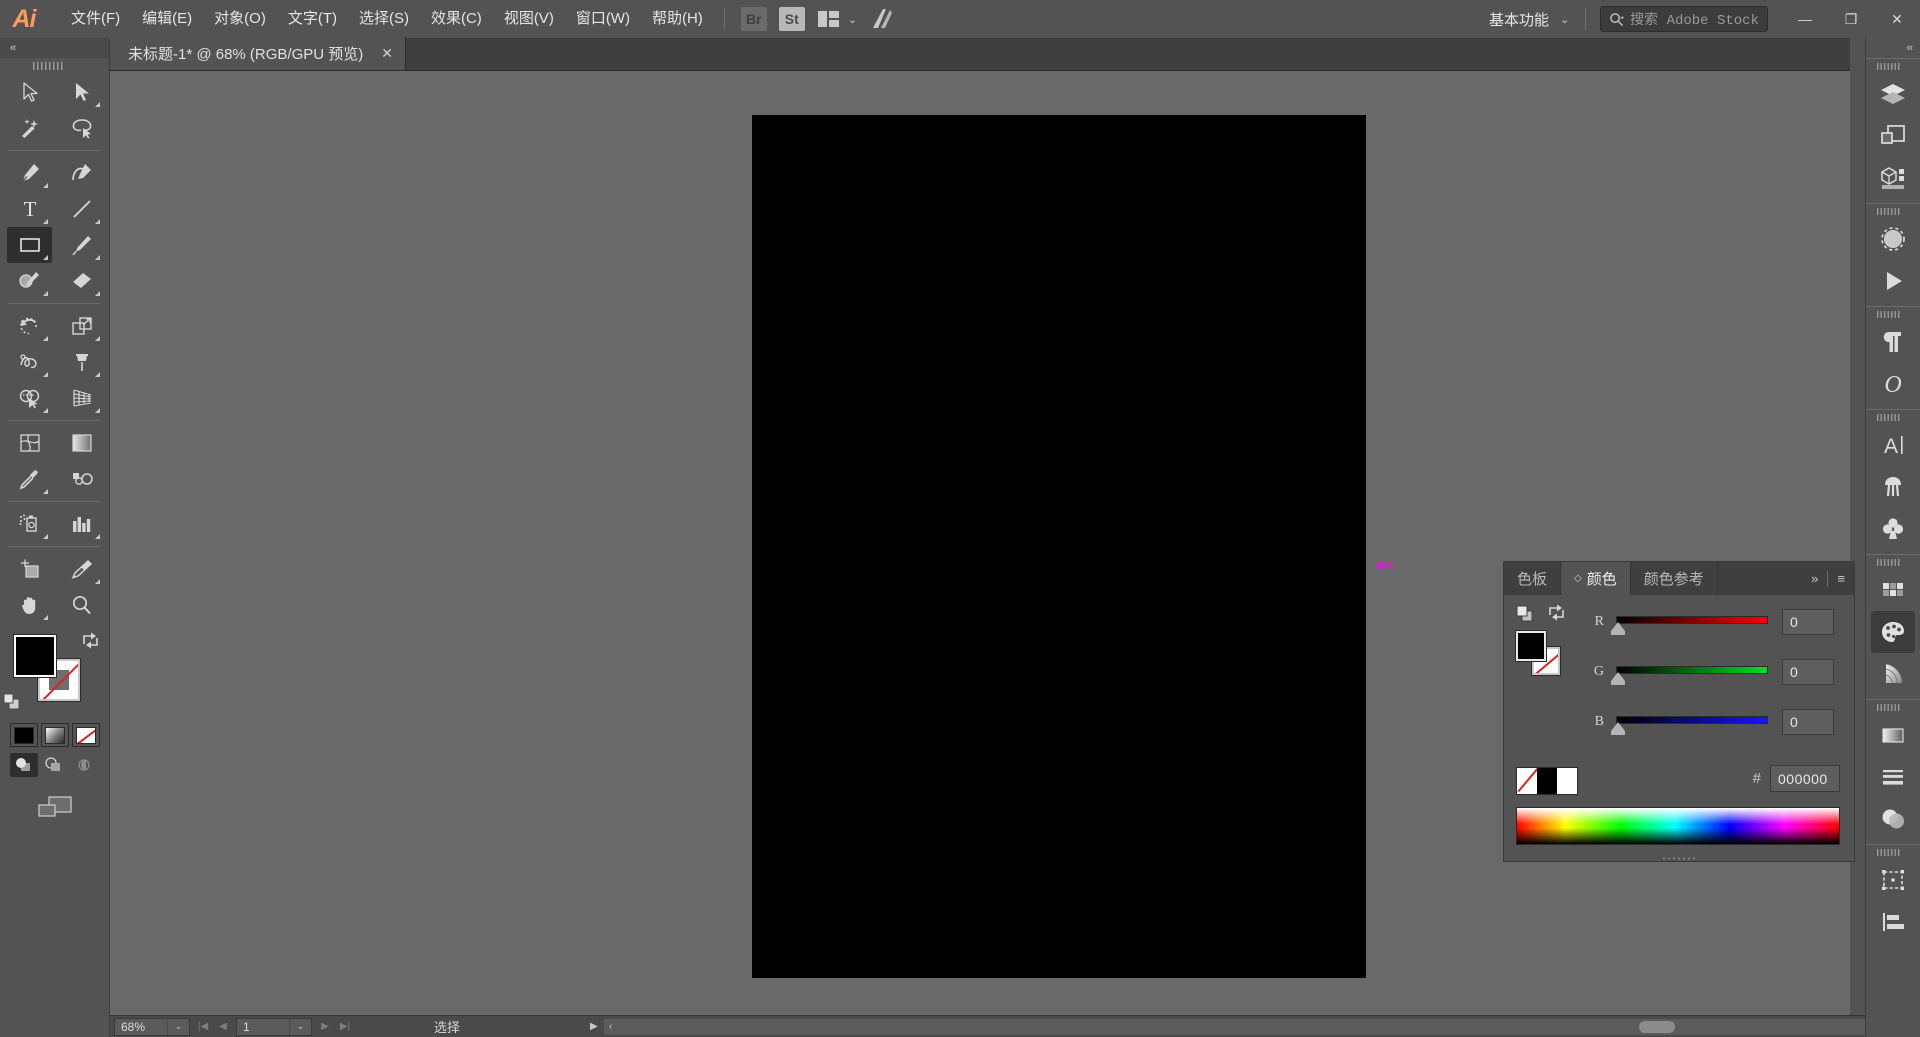 This screenshot has height=1037, width=1920. Describe the element at coordinates (24, 765) in the screenshot. I see `draw-normal-button` at that location.